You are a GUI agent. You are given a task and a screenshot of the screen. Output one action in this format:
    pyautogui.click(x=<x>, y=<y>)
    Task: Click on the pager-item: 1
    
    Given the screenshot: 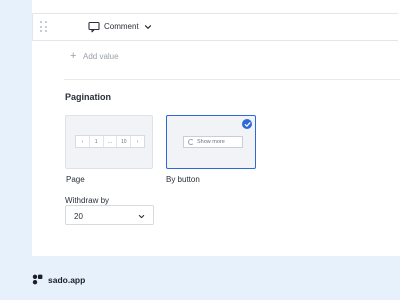 What is the action you would take?
    pyautogui.click(x=97, y=141)
    